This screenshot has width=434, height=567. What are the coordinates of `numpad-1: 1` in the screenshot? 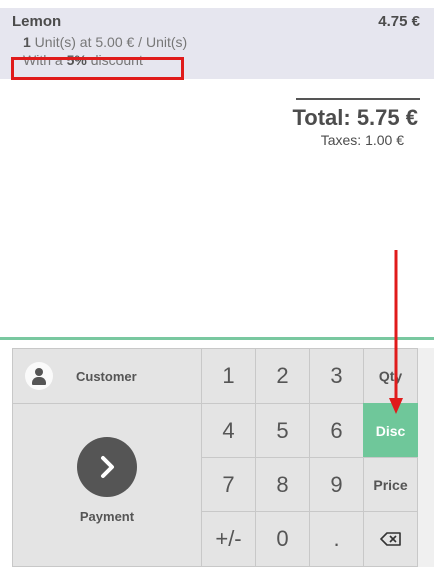 It's located at (228, 376).